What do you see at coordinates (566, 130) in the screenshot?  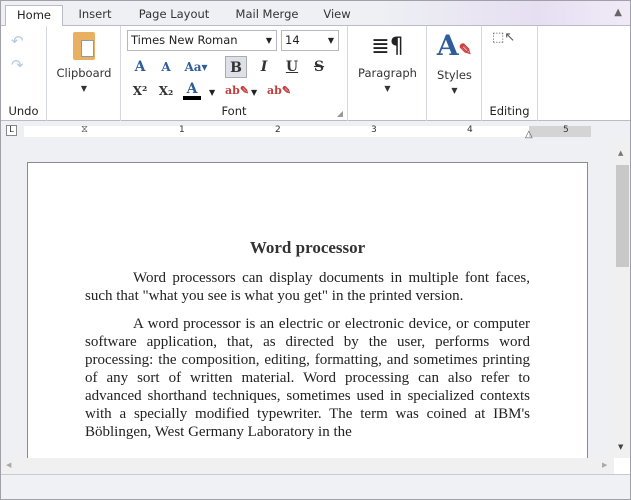 I see `ruler-number: 5` at bounding box center [566, 130].